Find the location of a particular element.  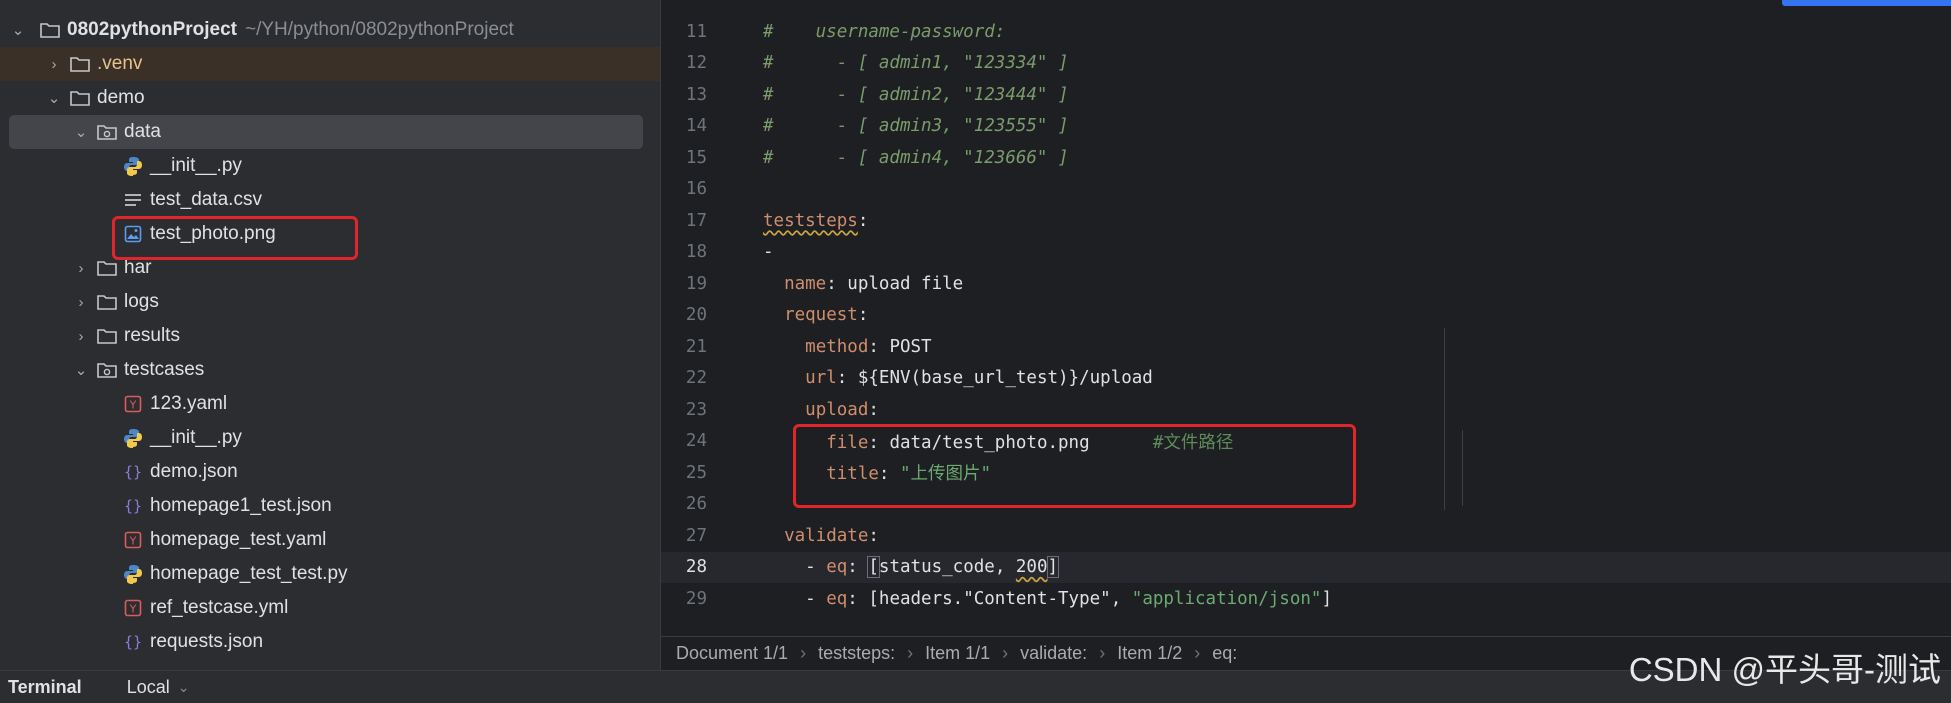

code-line: 23 upload: is located at coordinates (1306, 409).